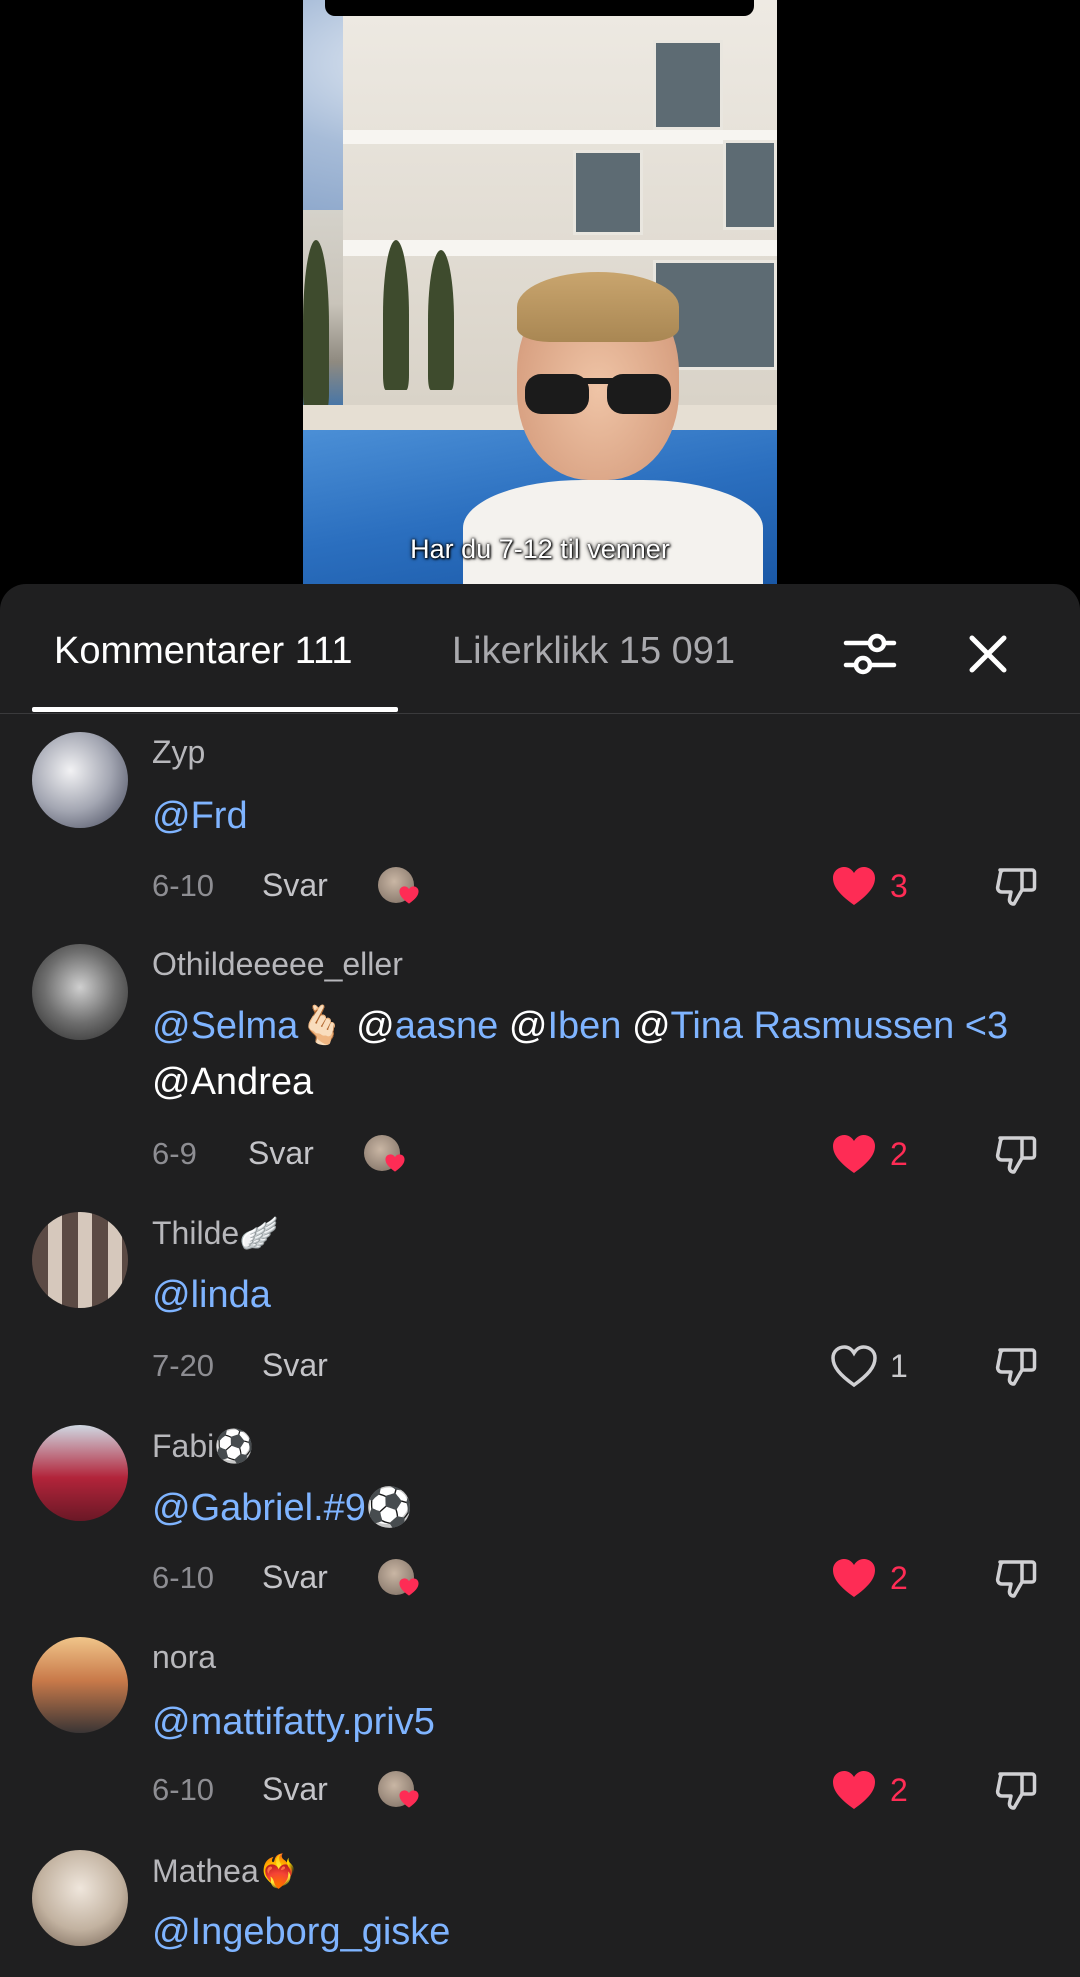  I want to click on video-person-hair, so click(598, 307).